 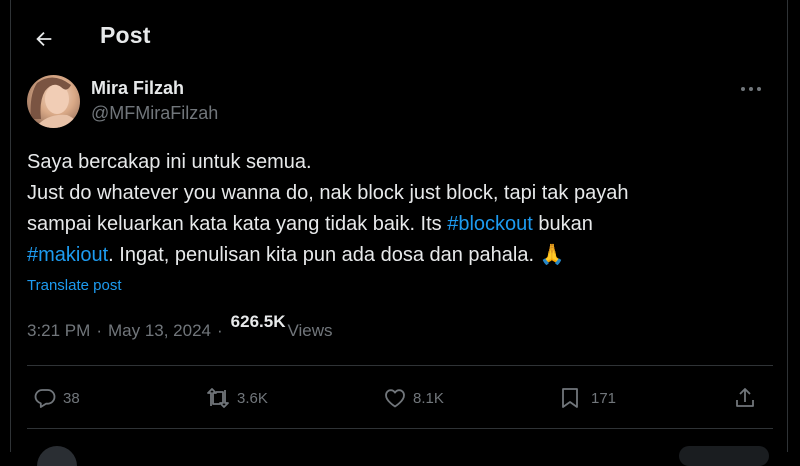 I want to click on hashtag-link: #blockout, so click(x=490, y=224).